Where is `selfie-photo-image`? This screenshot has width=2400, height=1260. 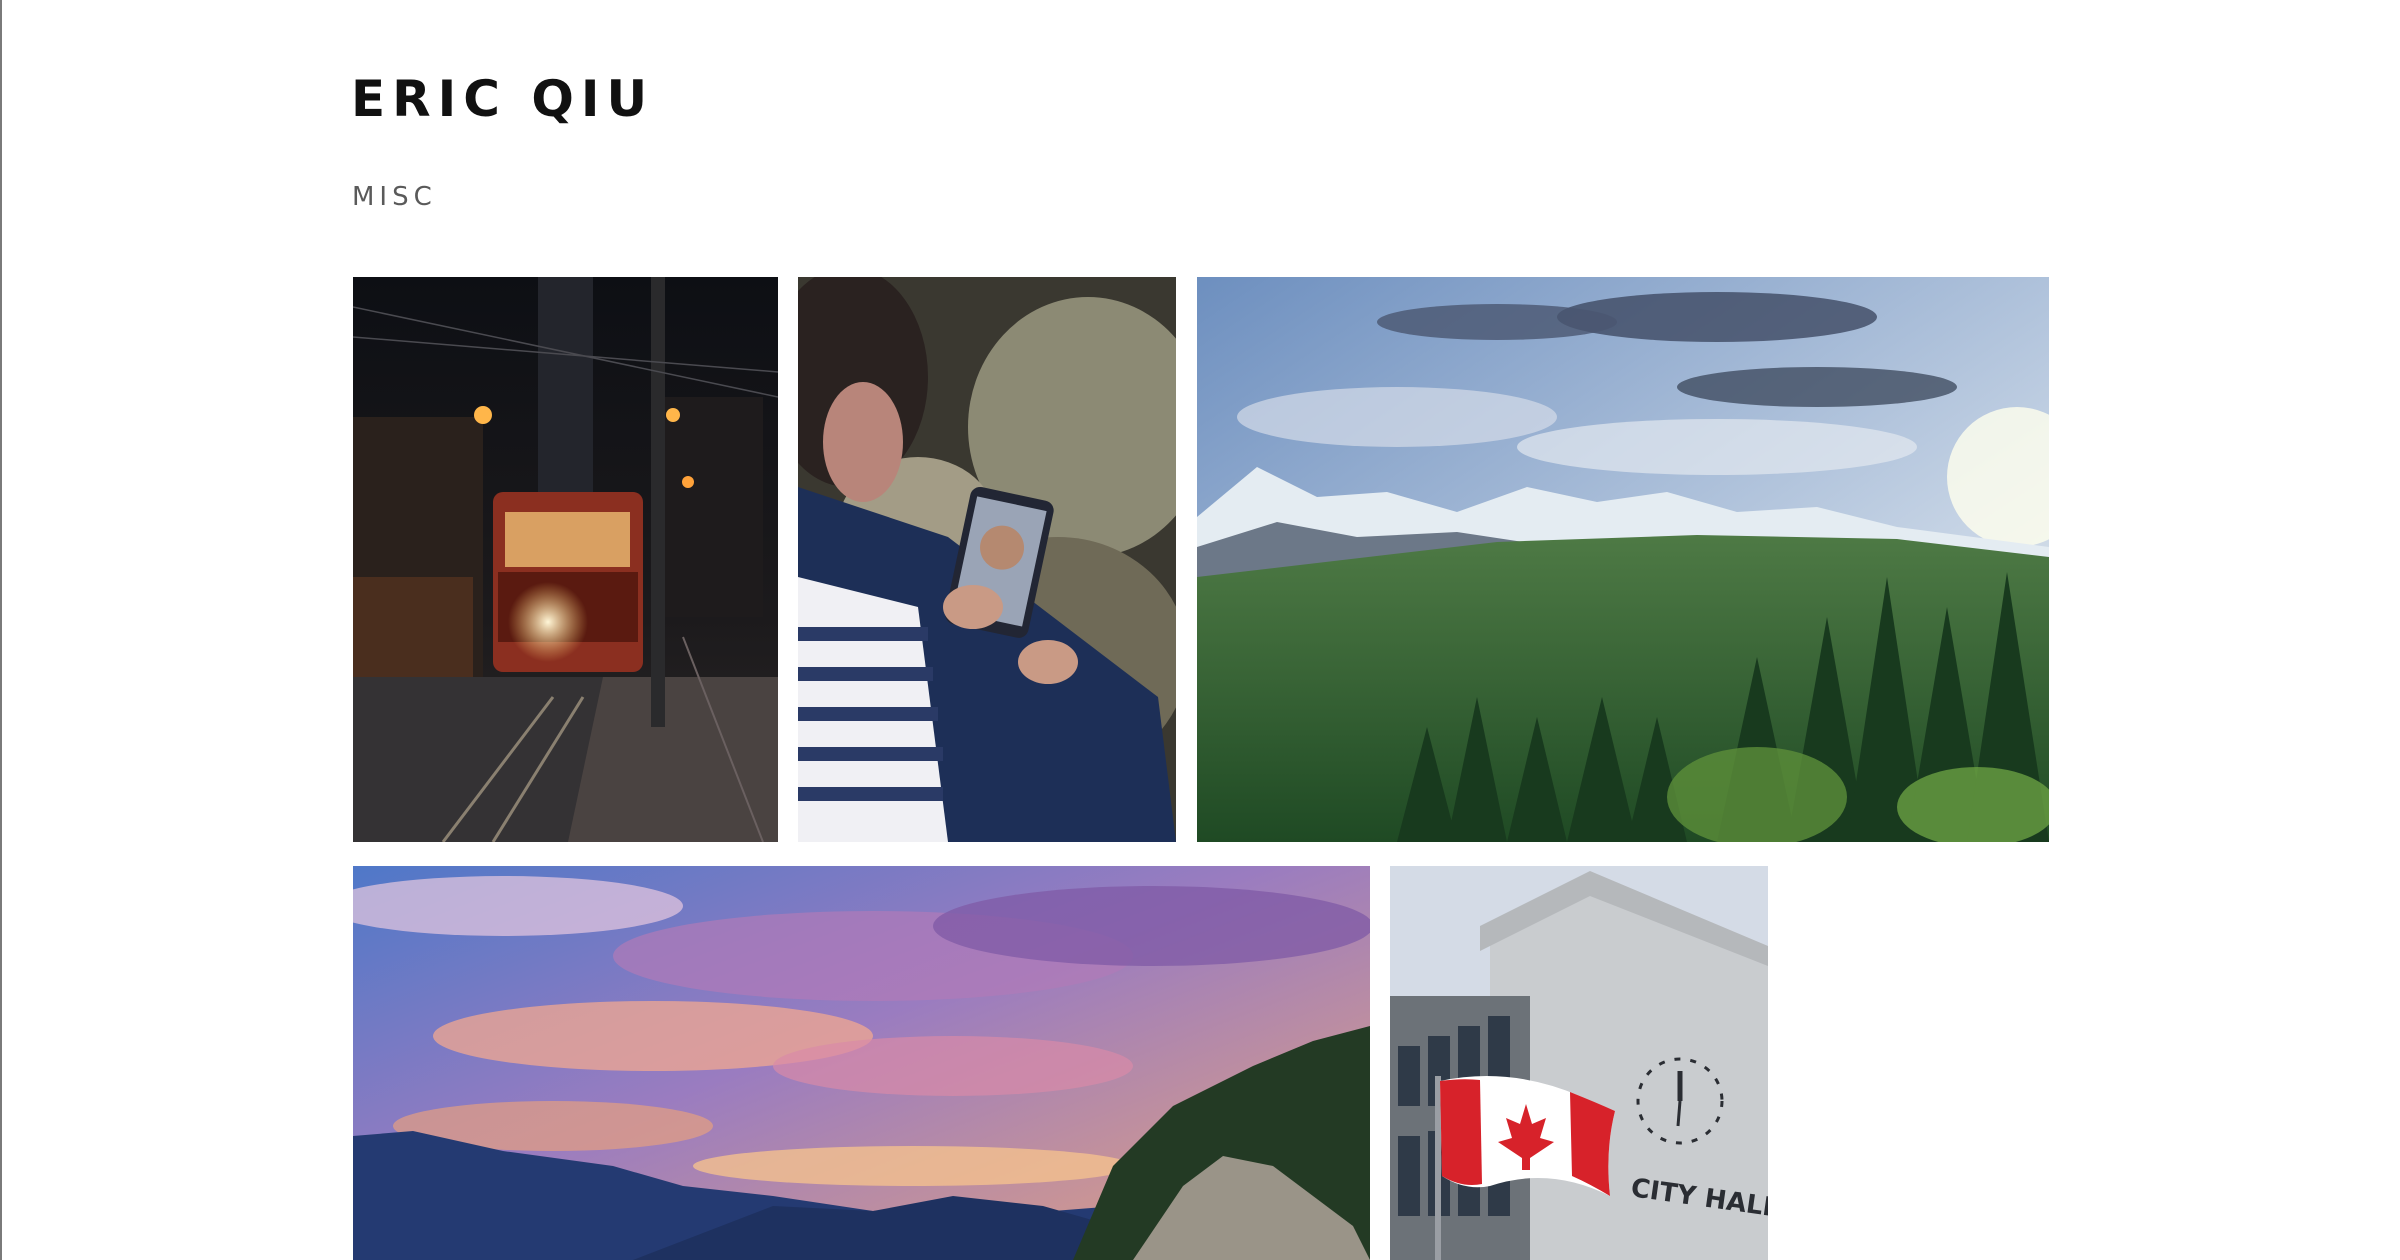
selfie-photo-image is located at coordinates (987, 559).